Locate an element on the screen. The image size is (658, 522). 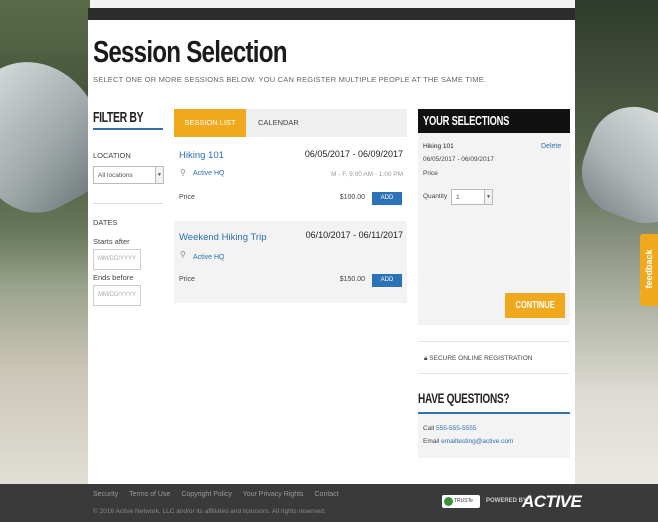
session-title-link: Hiking 101 is located at coordinates (201, 155).